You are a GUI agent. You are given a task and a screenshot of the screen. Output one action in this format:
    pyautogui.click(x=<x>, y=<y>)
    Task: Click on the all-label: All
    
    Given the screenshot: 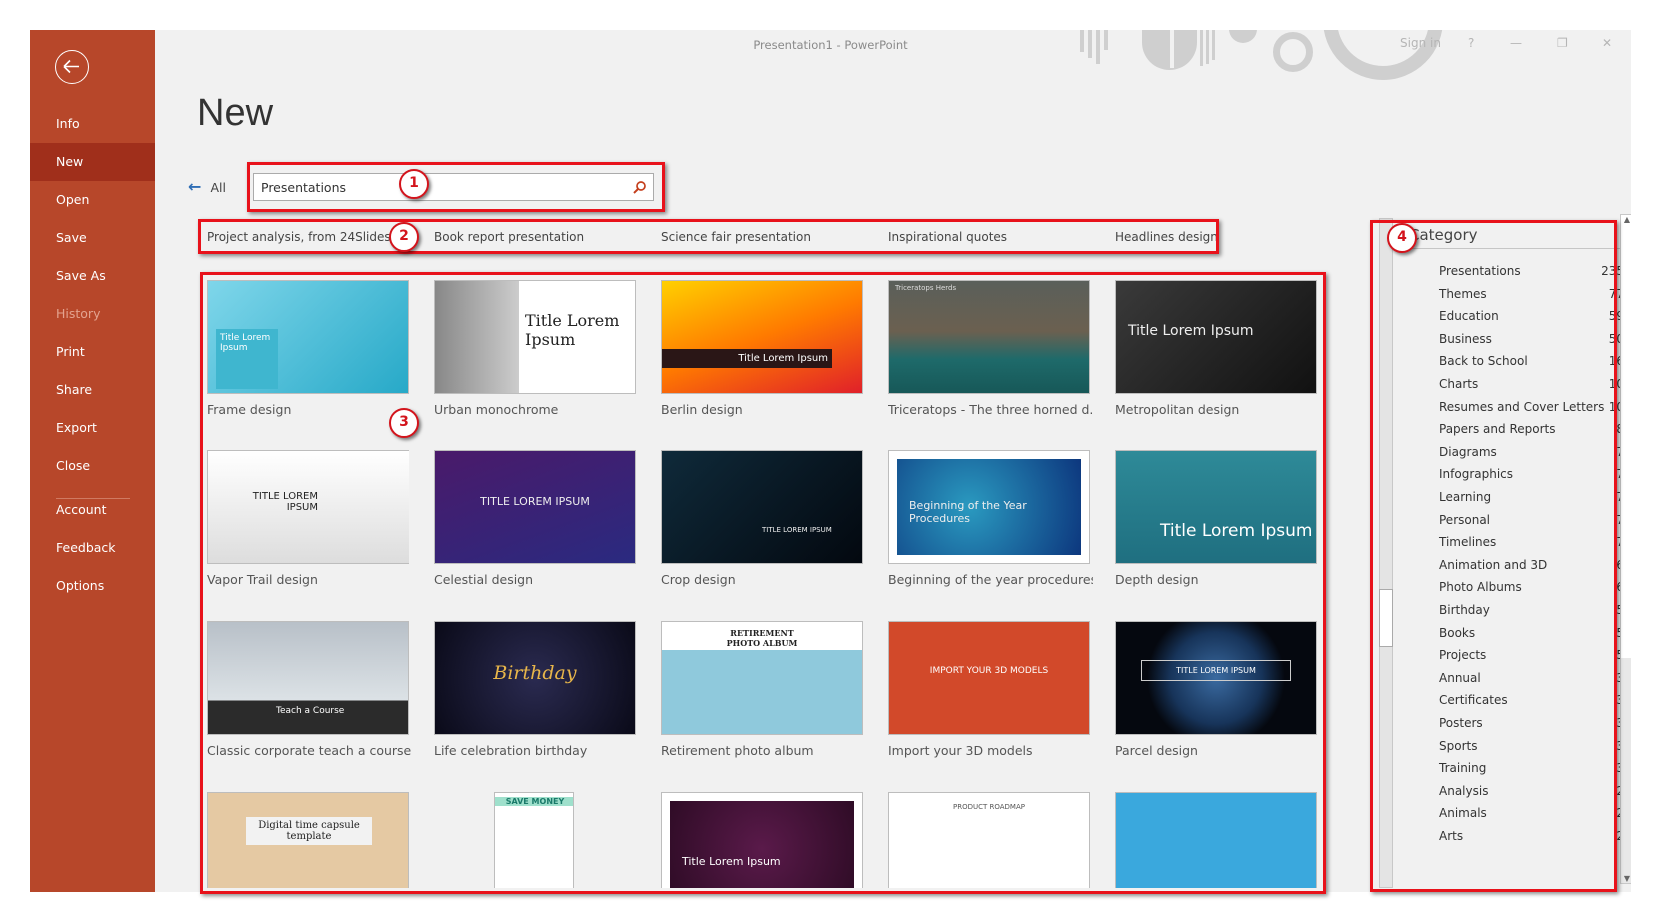 What is the action you would take?
    pyautogui.click(x=218, y=187)
    